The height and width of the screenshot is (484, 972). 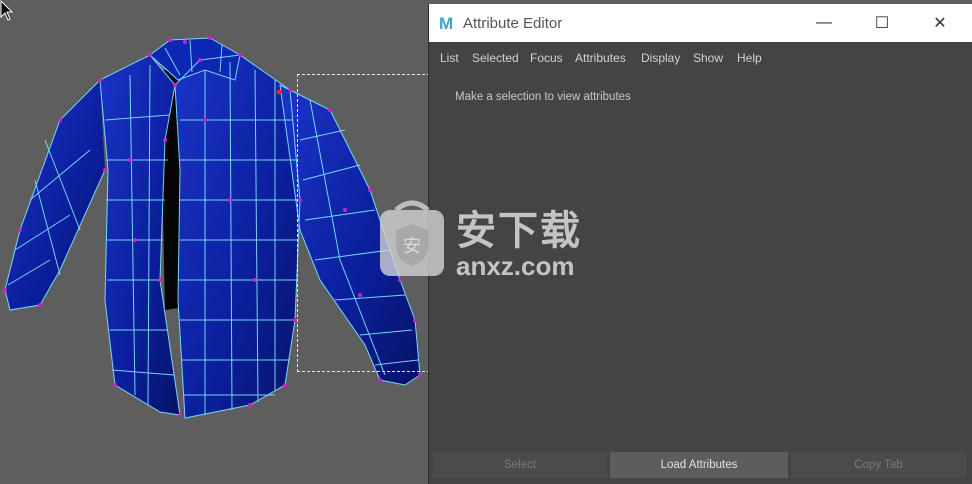 I want to click on mouse-cursor-icon, so click(x=7, y=10).